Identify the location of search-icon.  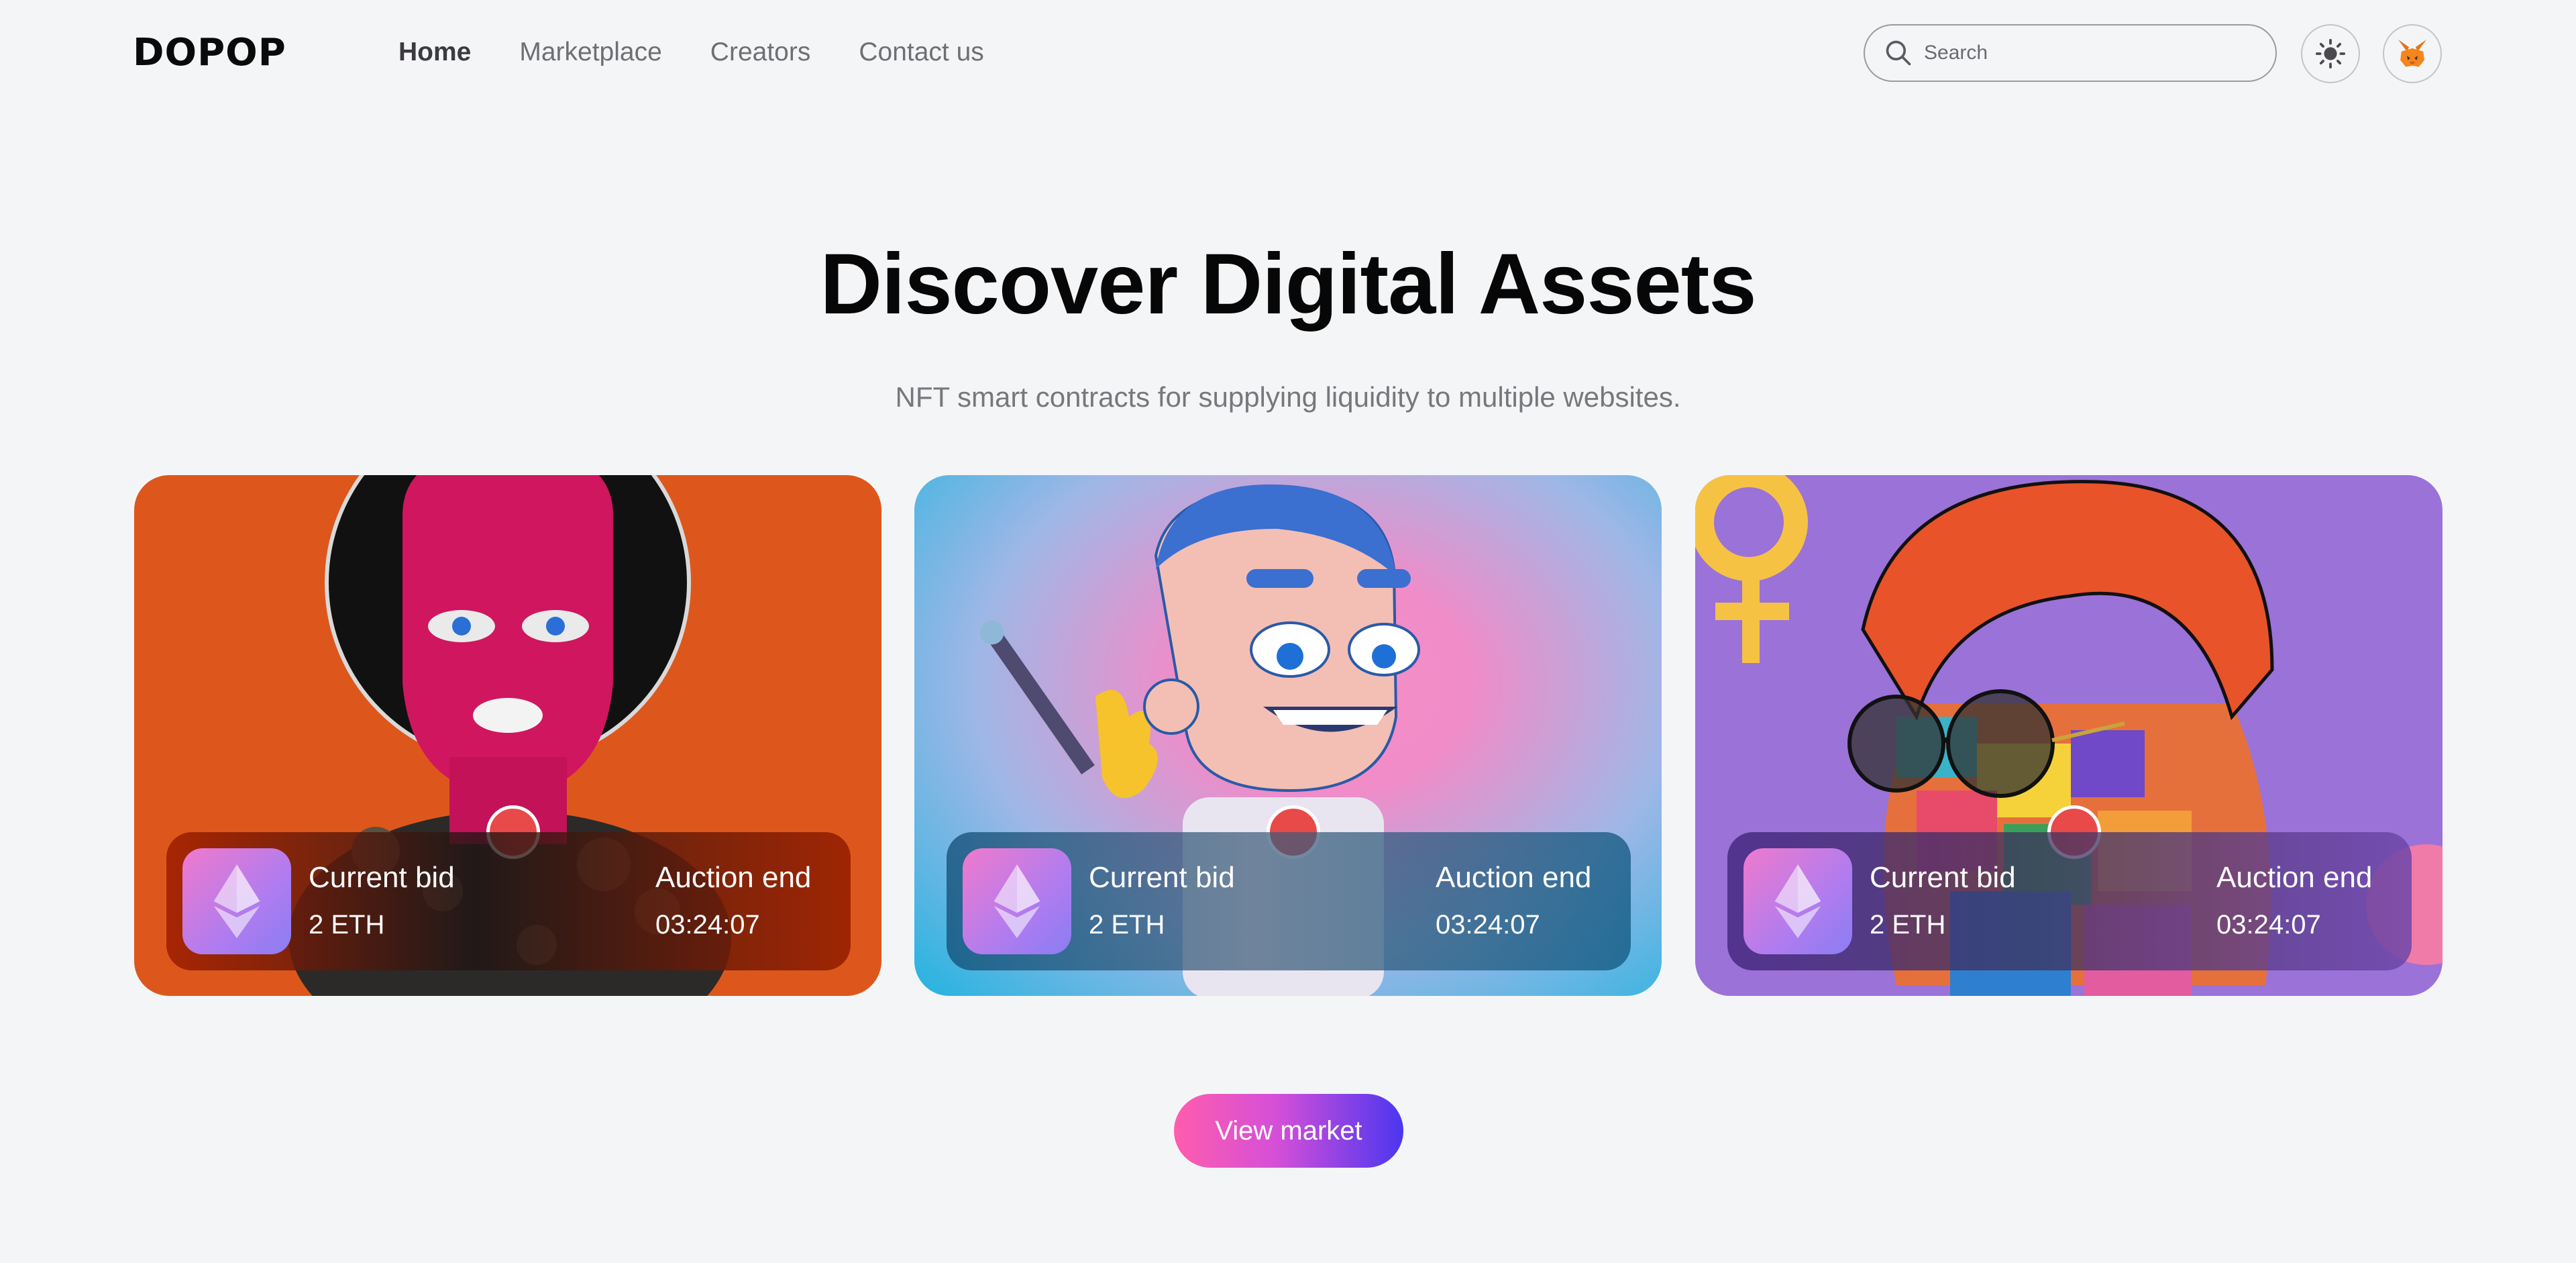
(1898, 53).